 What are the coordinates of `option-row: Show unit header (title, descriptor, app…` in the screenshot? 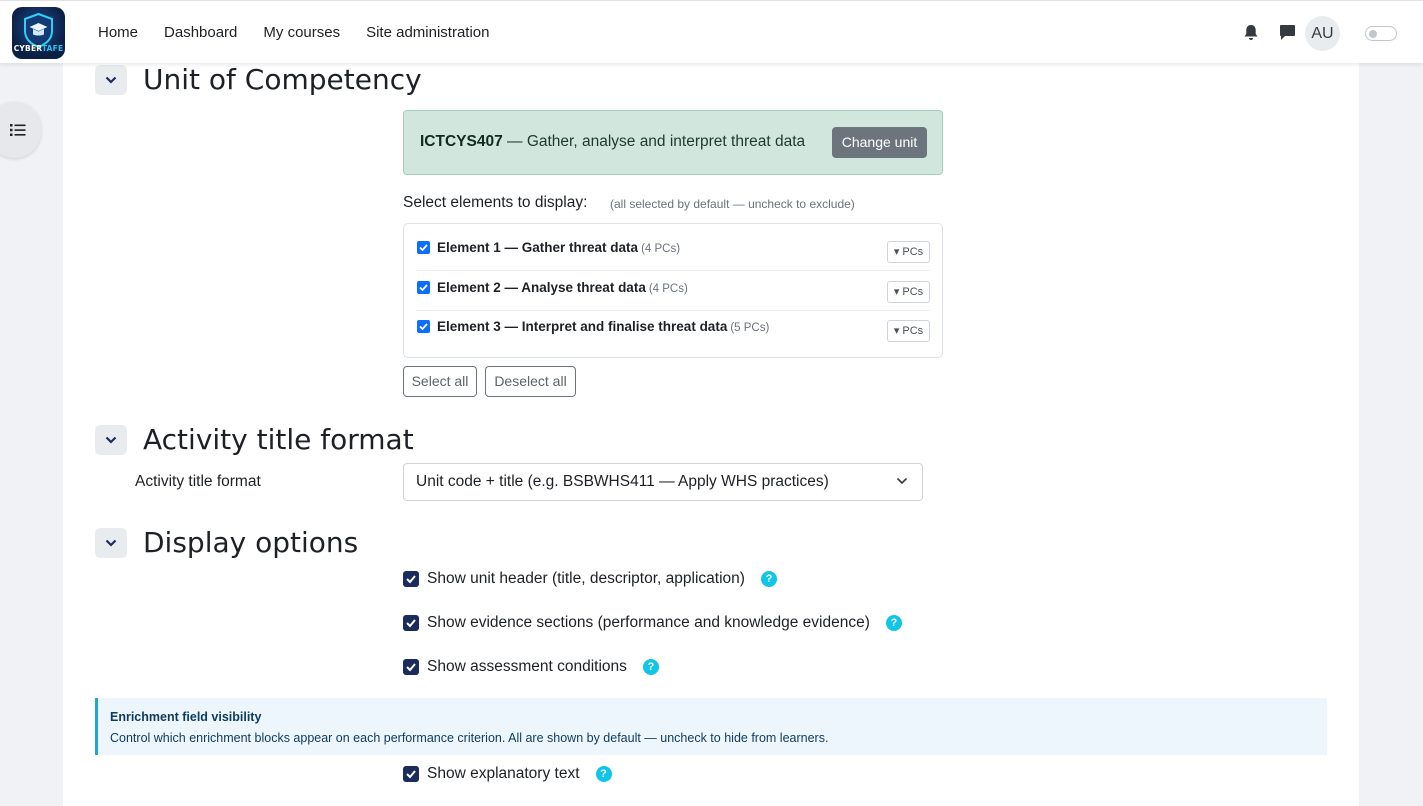 It's located at (590, 579).